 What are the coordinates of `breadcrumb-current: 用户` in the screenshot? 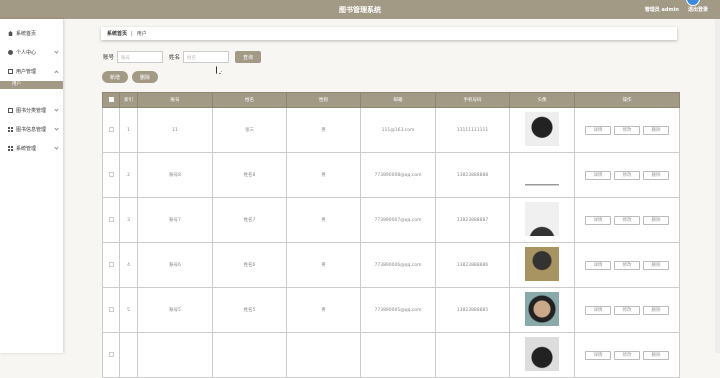 It's located at (141, 34).